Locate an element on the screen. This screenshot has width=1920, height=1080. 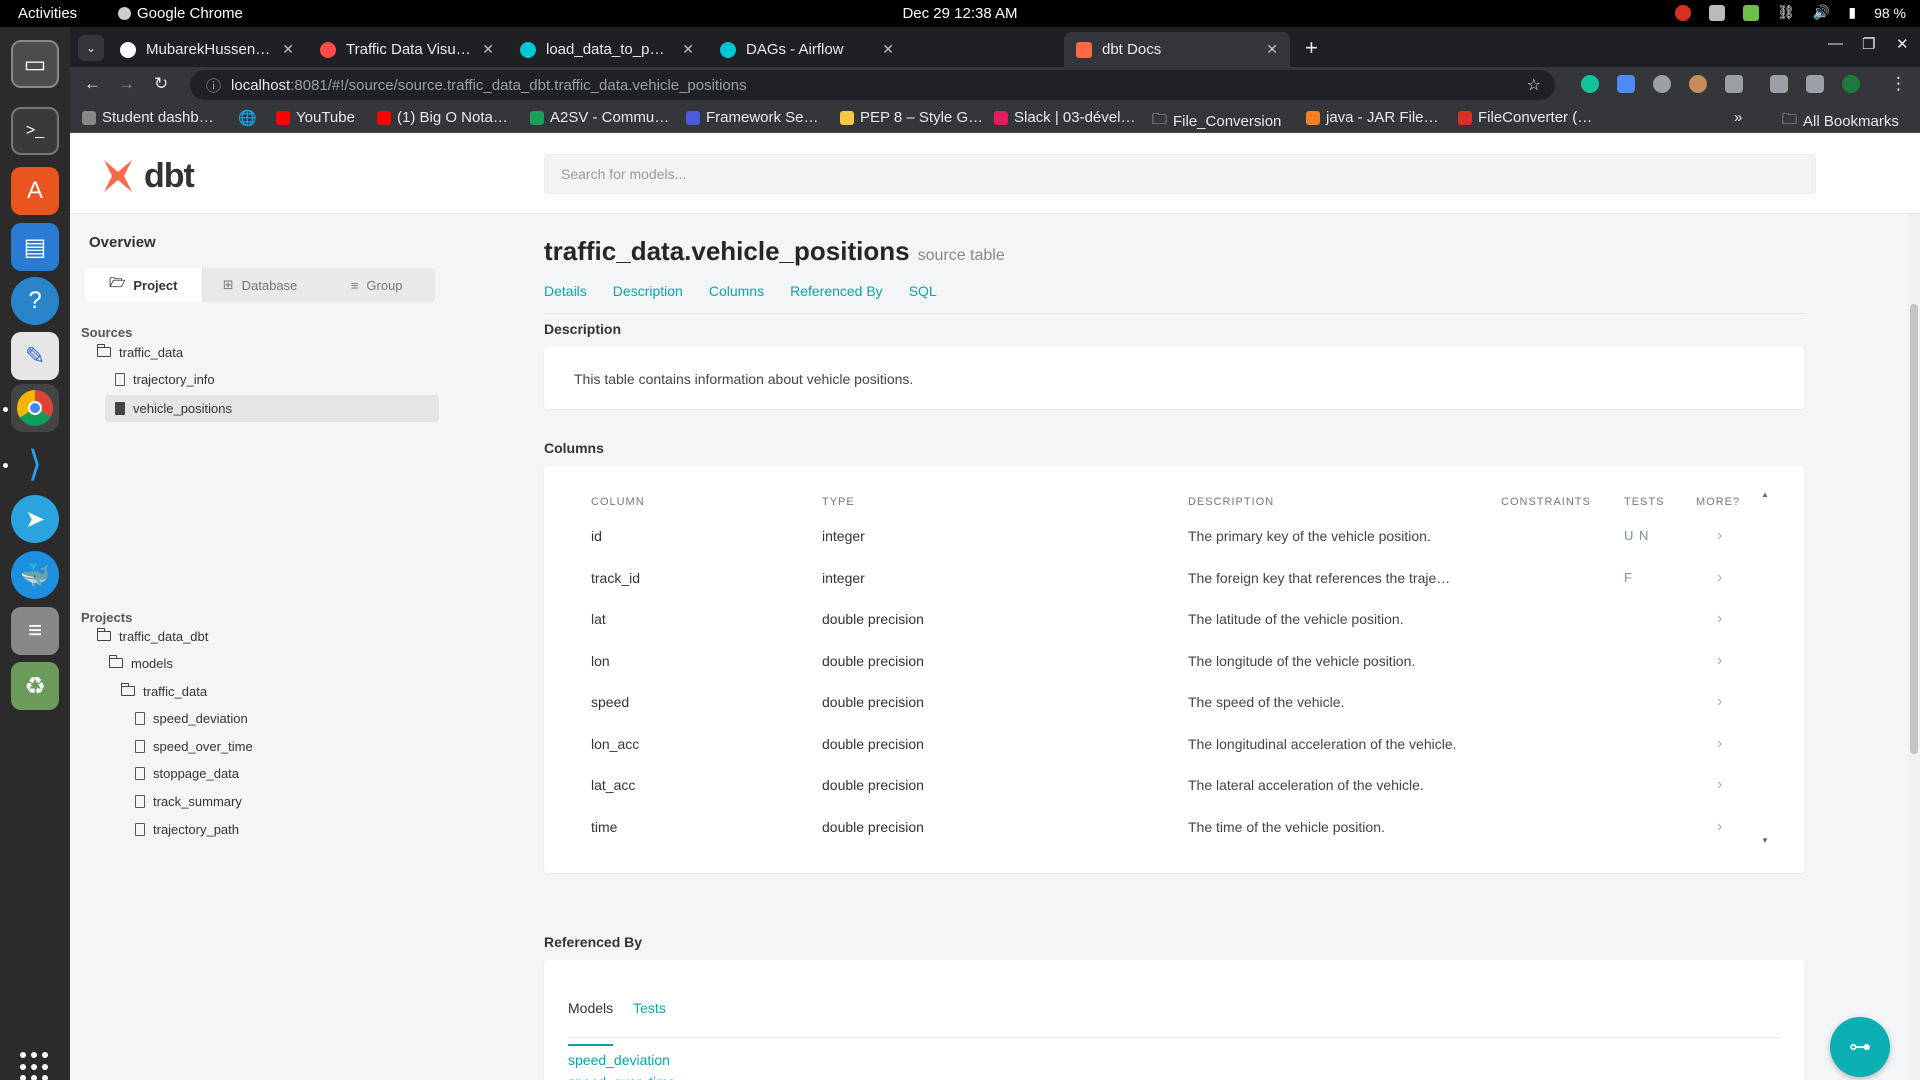
scroll-down-icon: ▼ is located at coordinates (1765, 840).